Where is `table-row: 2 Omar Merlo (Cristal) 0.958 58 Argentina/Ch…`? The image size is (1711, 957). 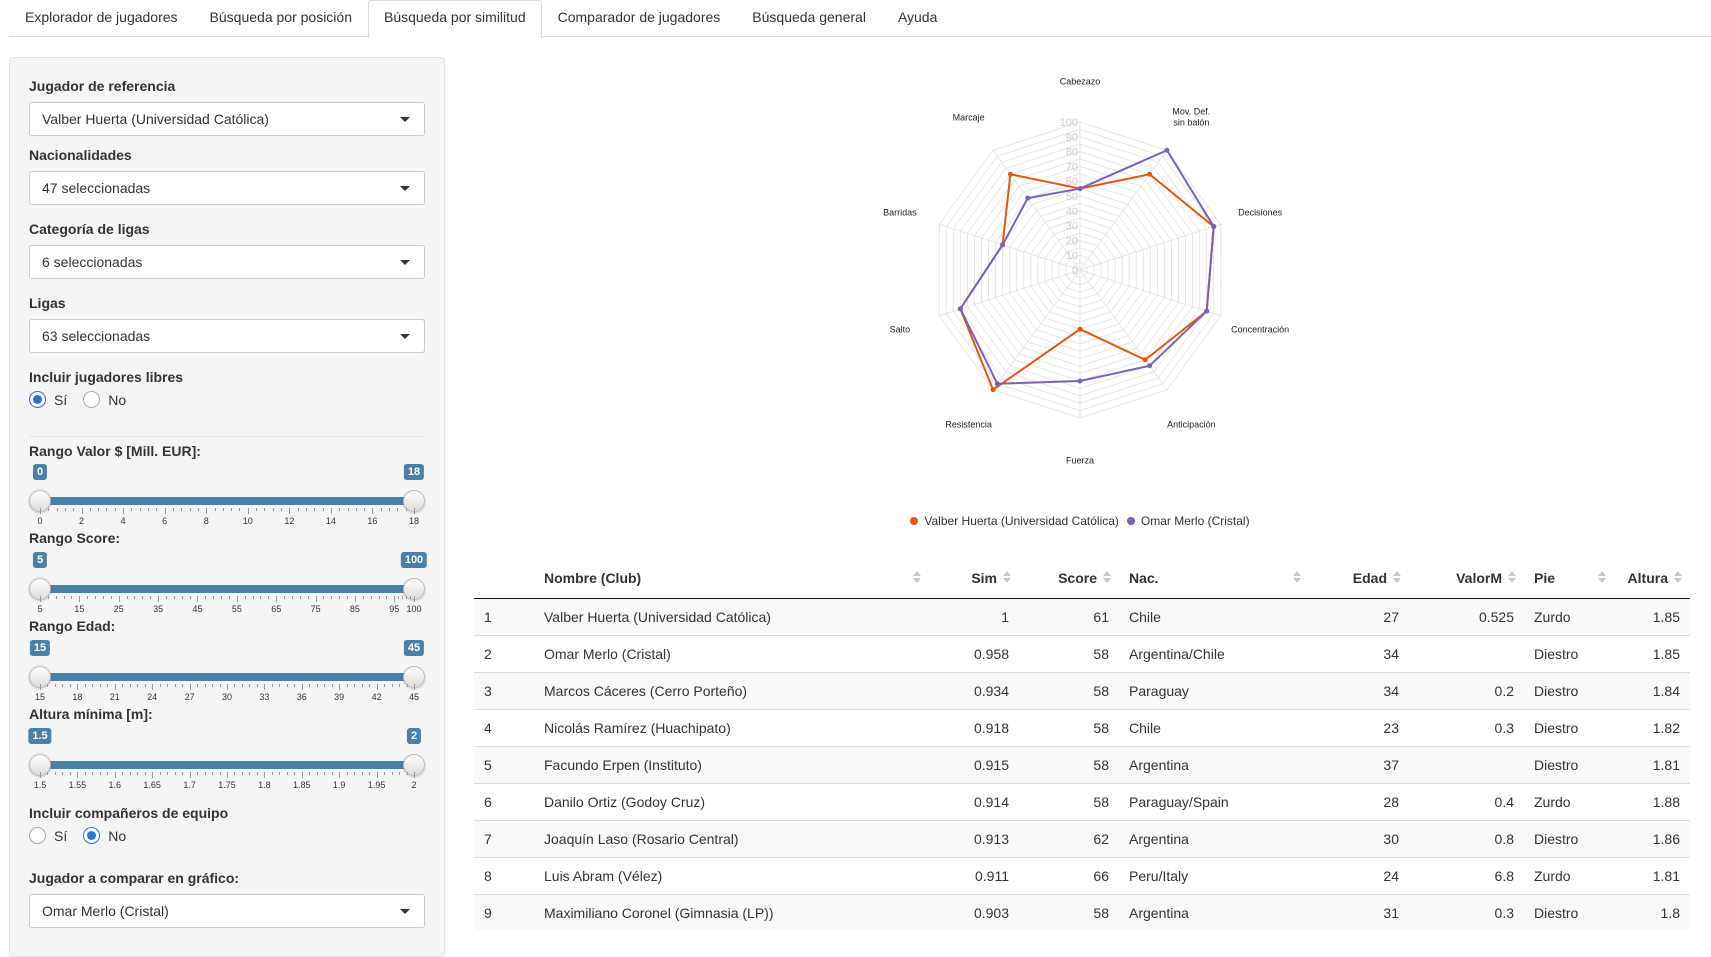
table-row: 2 Omar Merlo (Cristal) 0.958 58 Argentina/Ch… is located at coordinates (1082, 653).